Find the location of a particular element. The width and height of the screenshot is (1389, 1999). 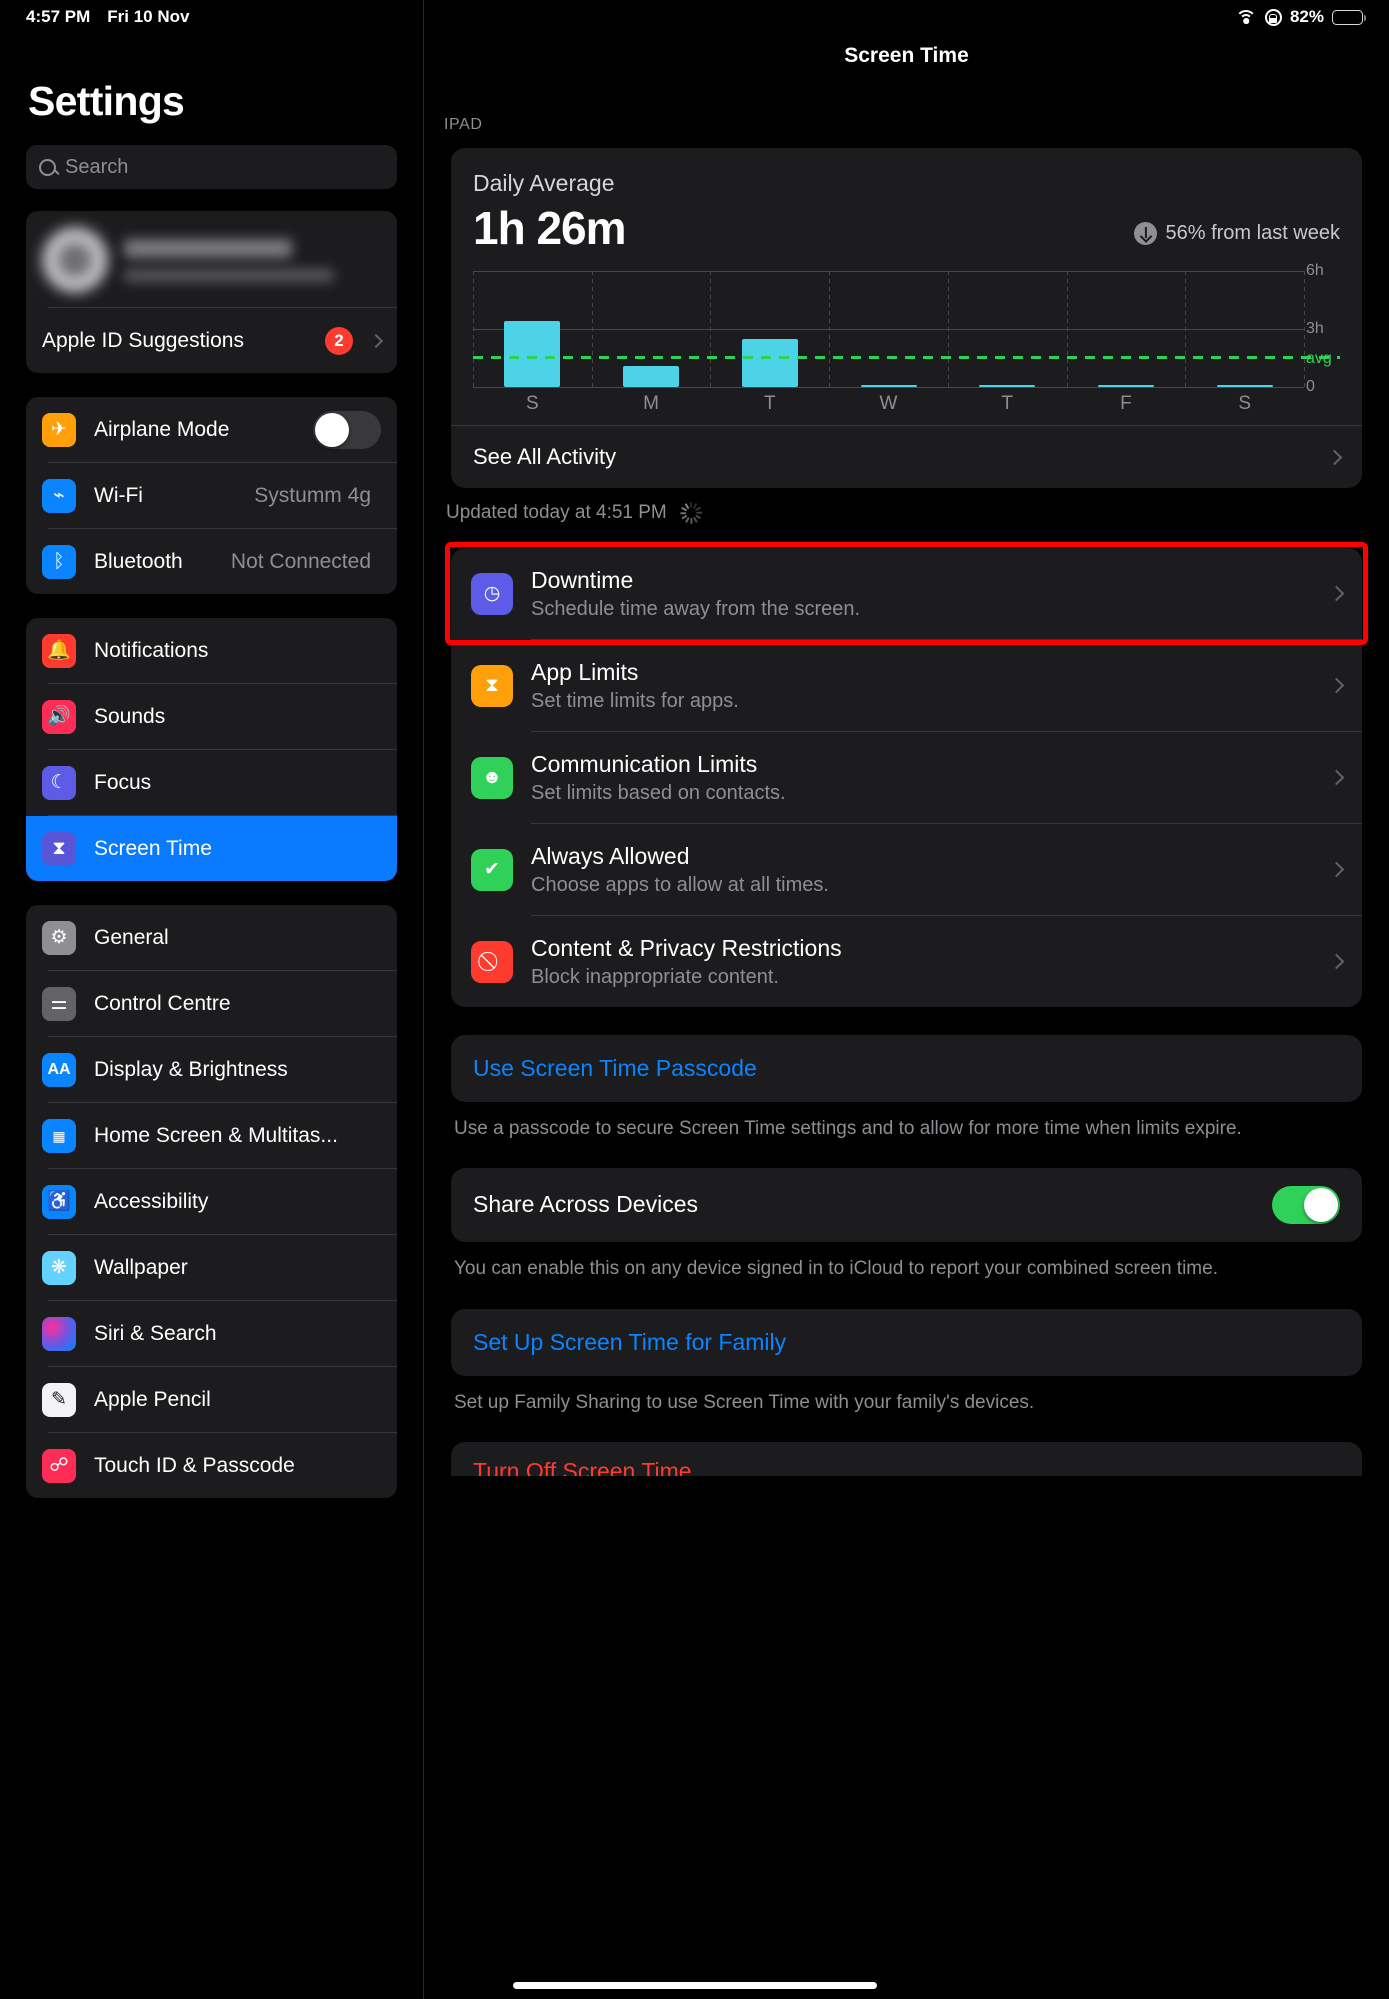

sidebar-item-focus: ☾ Focus is located at coordinates (211, 782).